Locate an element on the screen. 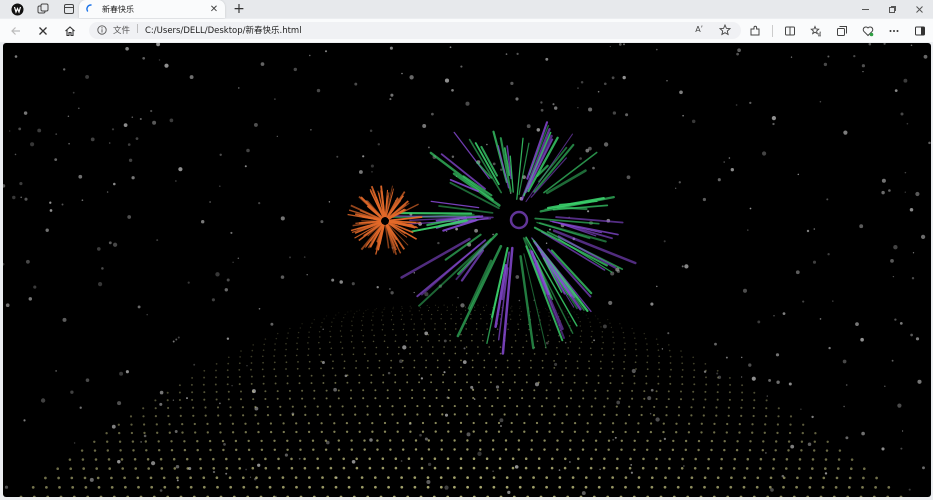 Image resolution: width=933 pixels, height=500 pixels. extensions-icon is located at coordinates (755, 31).